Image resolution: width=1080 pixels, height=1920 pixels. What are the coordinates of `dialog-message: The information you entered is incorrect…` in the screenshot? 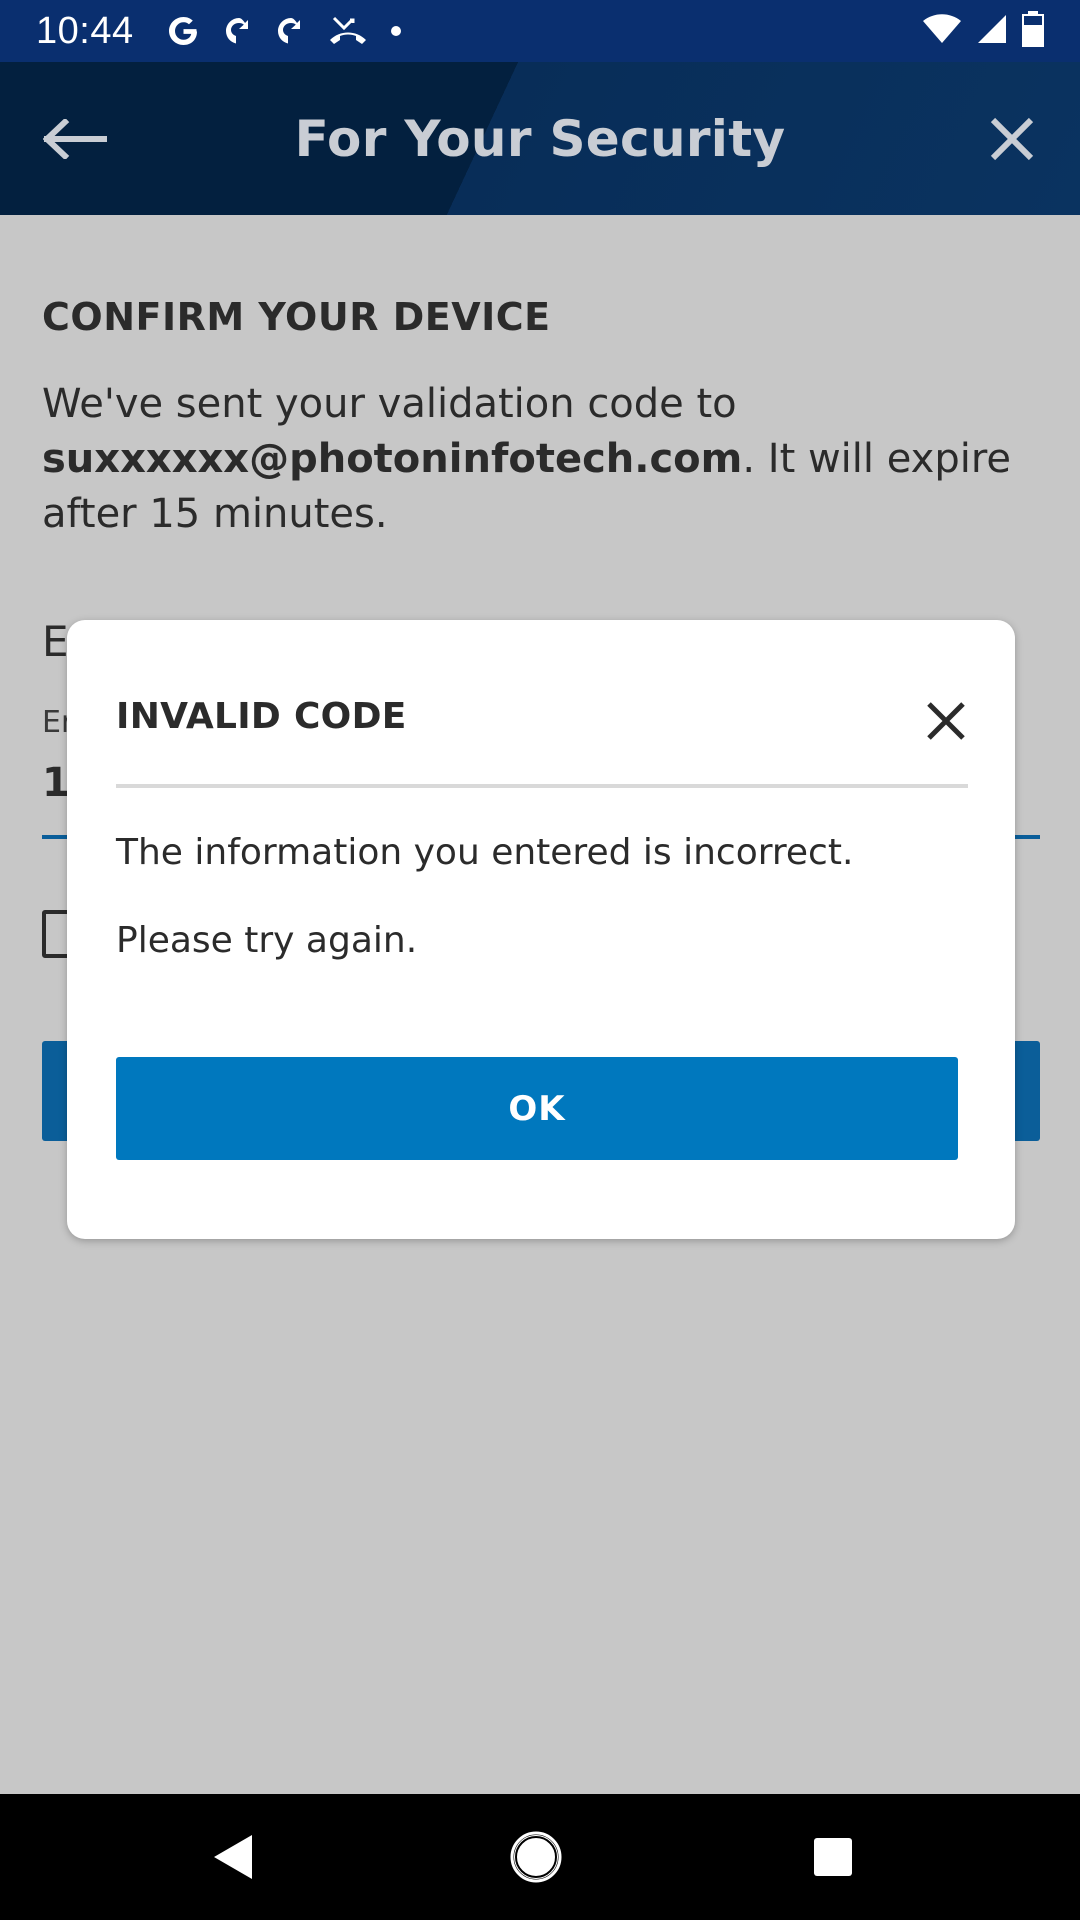 It's located at (485, 852).